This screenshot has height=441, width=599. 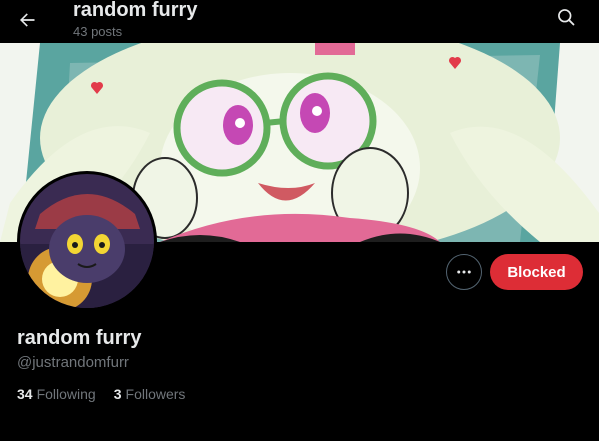 I want to click on back-button, so click(x=27, y=20).